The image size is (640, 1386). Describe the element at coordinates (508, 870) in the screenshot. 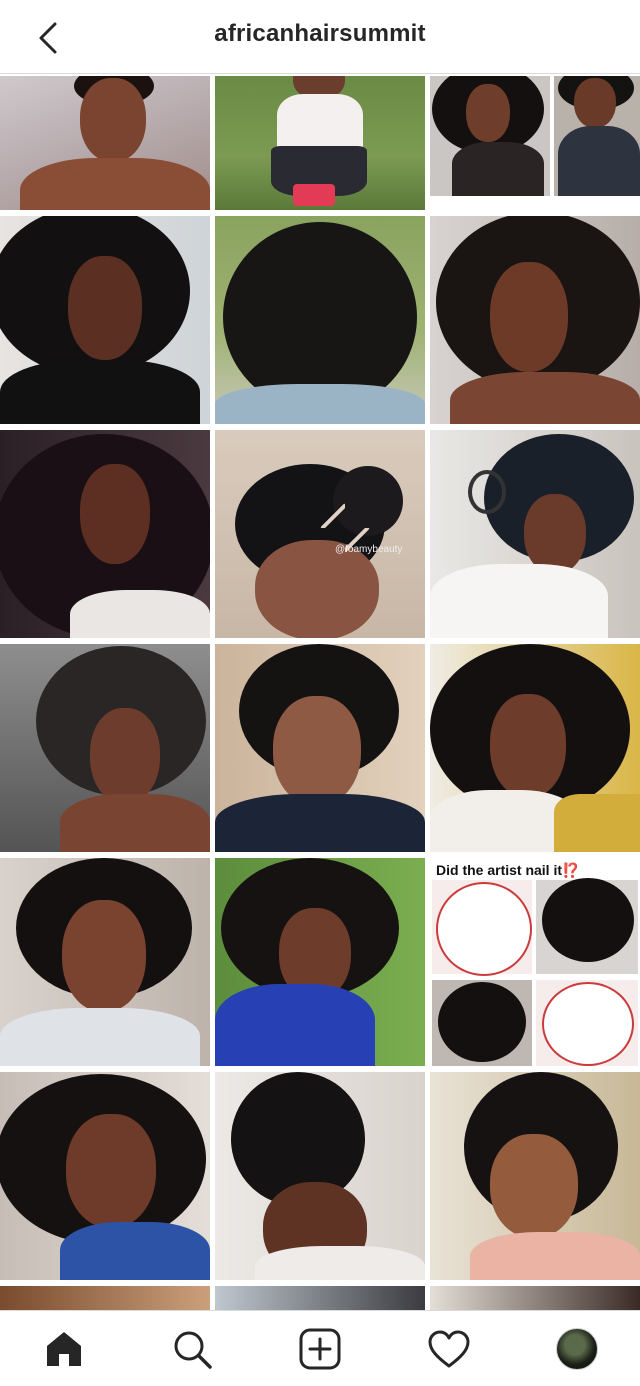

I see `post-caption: Did the artist nail it⁉️` at that location.